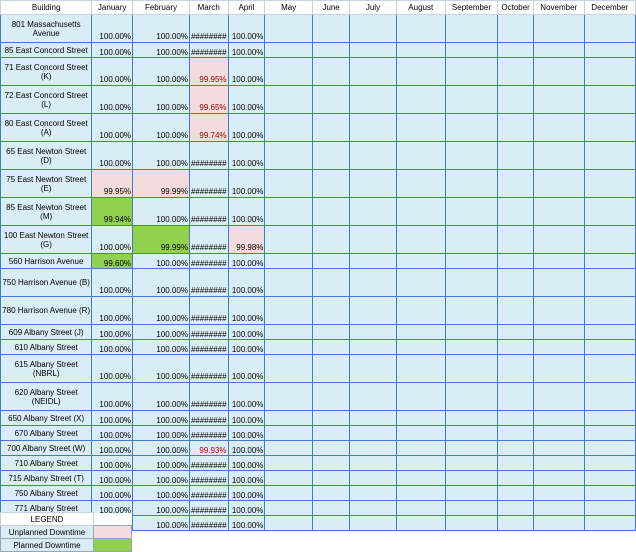 This screenshot has width=636, height=552. What do you see at coordinates (46, 28) in the screenshot?
I see `building-cell: 801 Massachusetts Avenue` at bounding box center [46, 28].